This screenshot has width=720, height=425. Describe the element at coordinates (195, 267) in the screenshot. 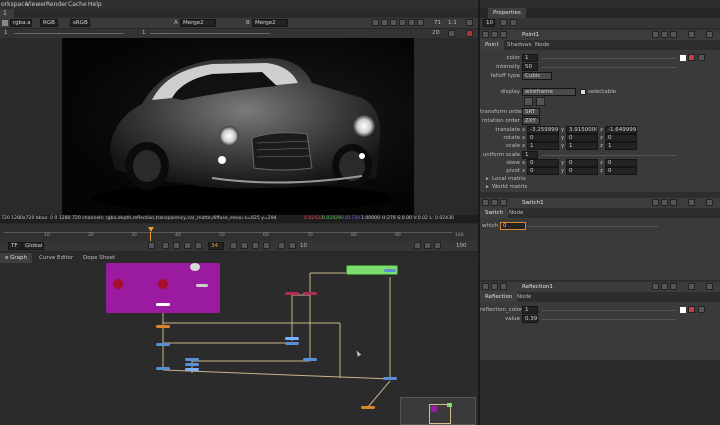

I see `sphere-node` at that location.